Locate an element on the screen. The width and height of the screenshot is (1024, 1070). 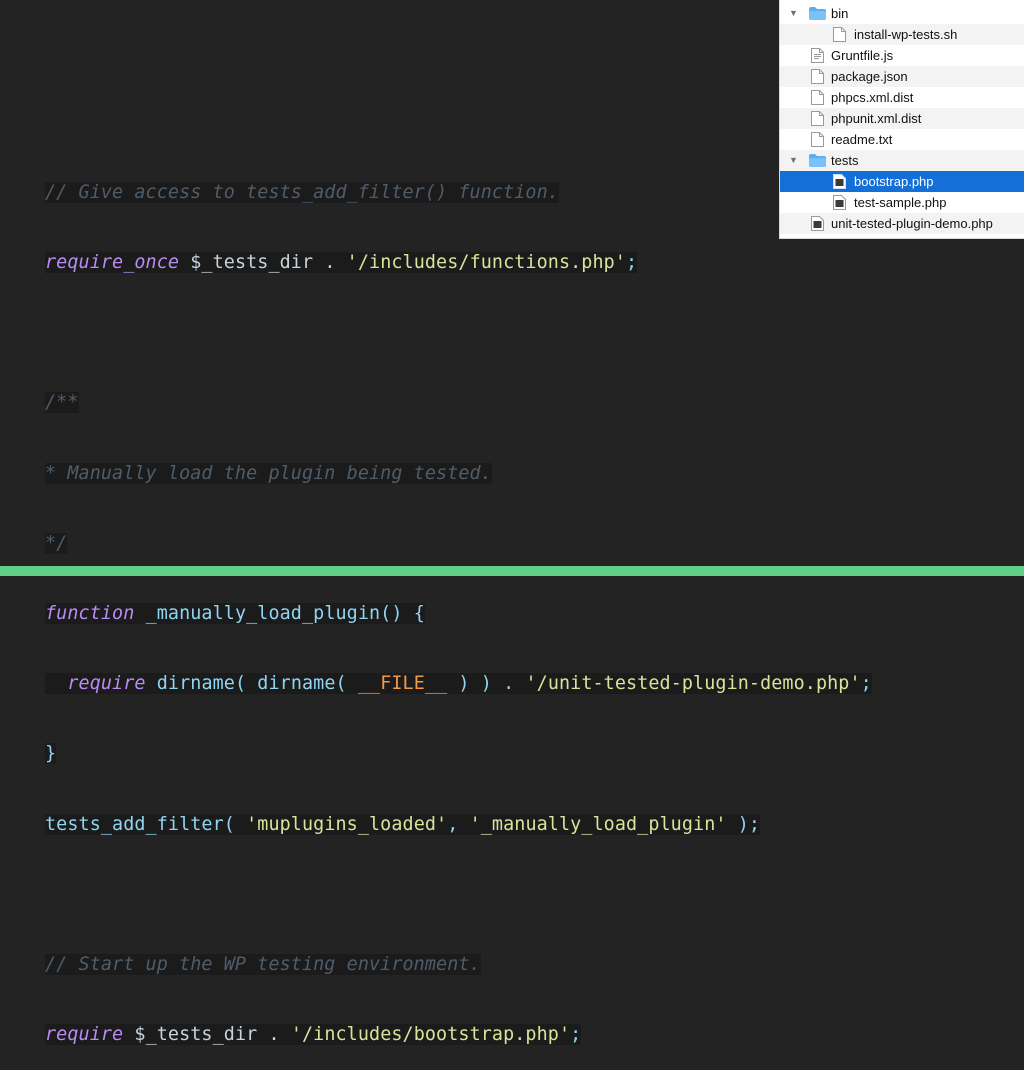
code-line: */ is located at coordinates (458, 543).